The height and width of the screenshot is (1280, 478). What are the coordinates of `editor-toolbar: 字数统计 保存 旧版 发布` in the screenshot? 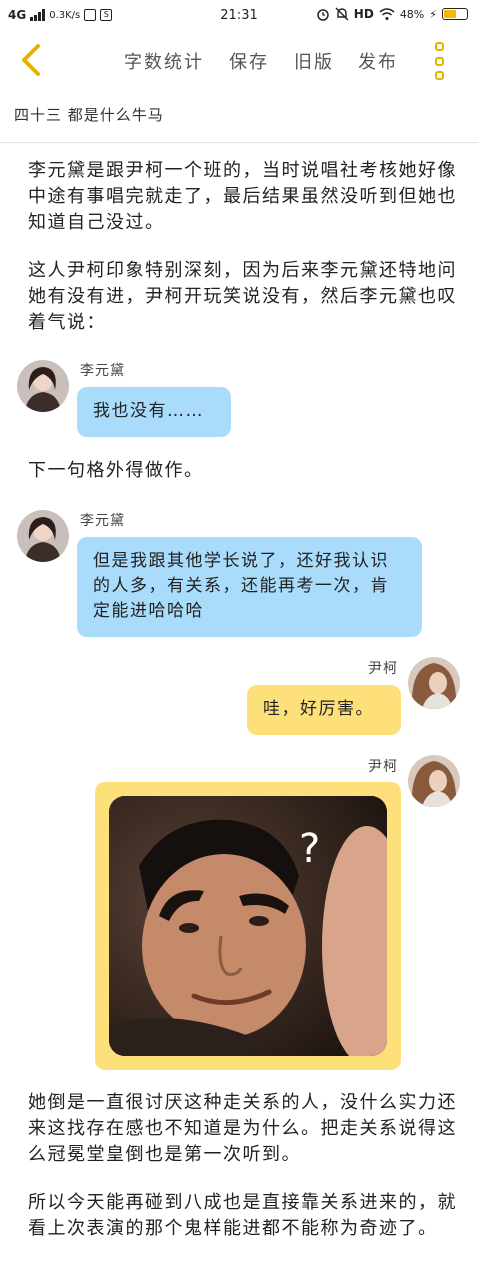 It's located at (239, 60).